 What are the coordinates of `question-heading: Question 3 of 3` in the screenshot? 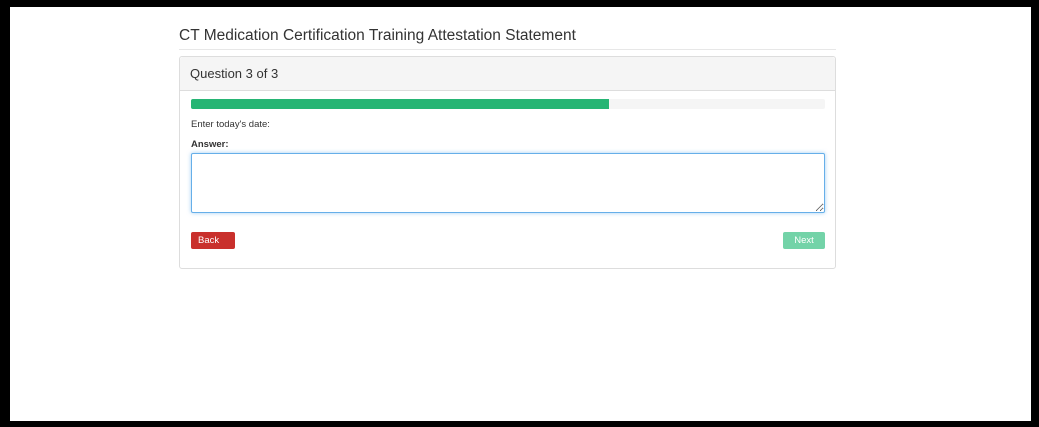 It's located at (507, 74).